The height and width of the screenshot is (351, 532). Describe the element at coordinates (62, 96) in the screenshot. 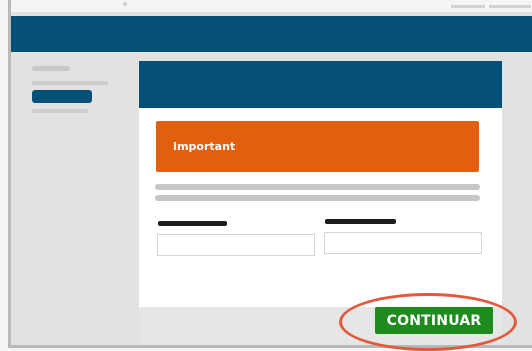

I see `sidebar-item-active` at that location.